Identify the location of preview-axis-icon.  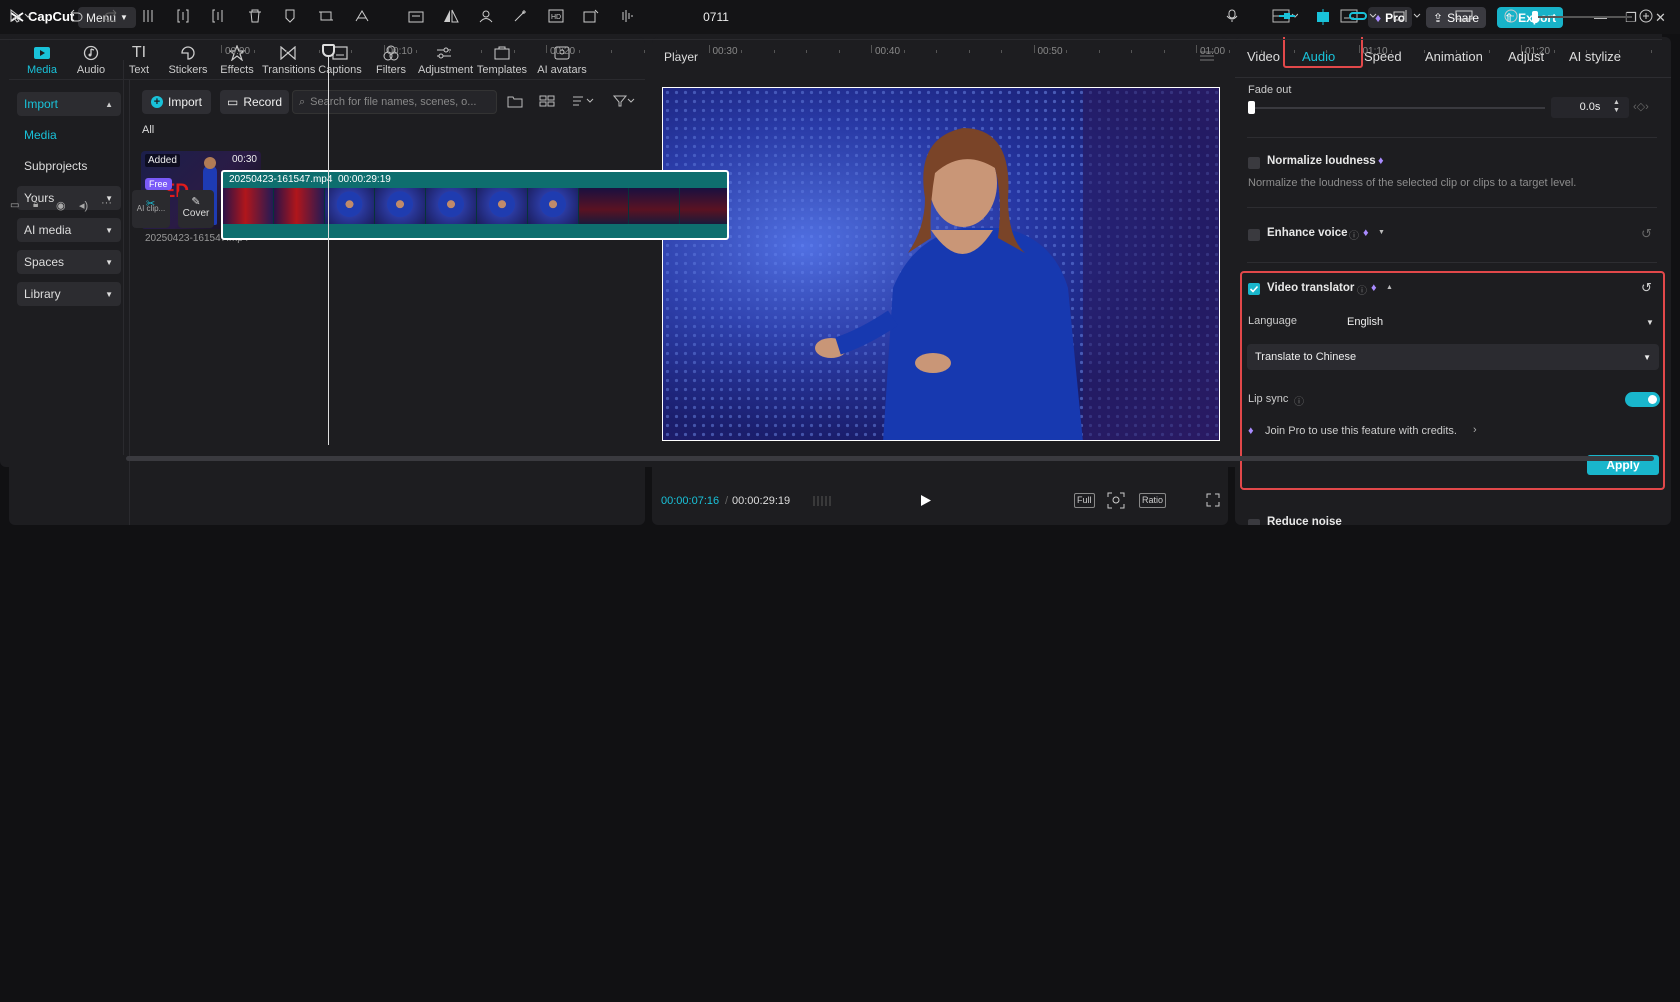
(1408, 16).